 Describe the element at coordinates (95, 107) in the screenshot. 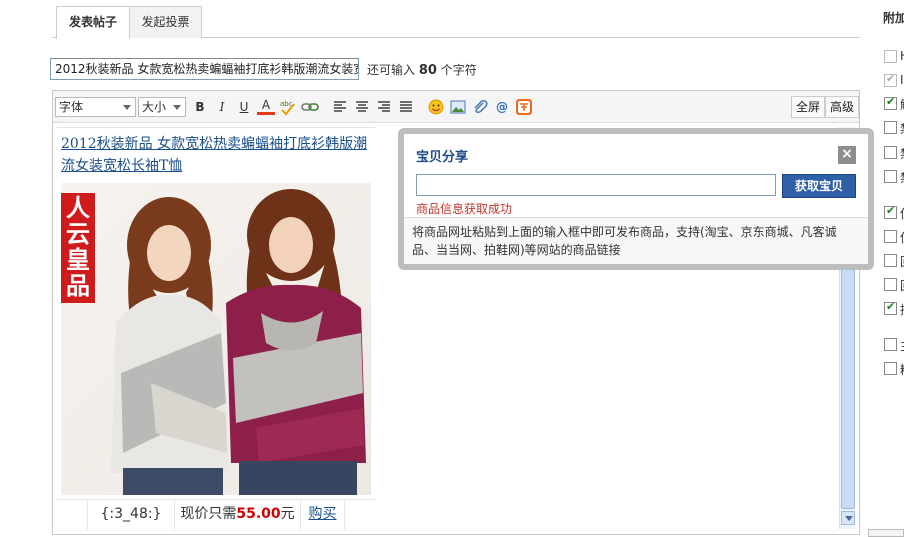

I see `font-family-select: 字体` at that location.